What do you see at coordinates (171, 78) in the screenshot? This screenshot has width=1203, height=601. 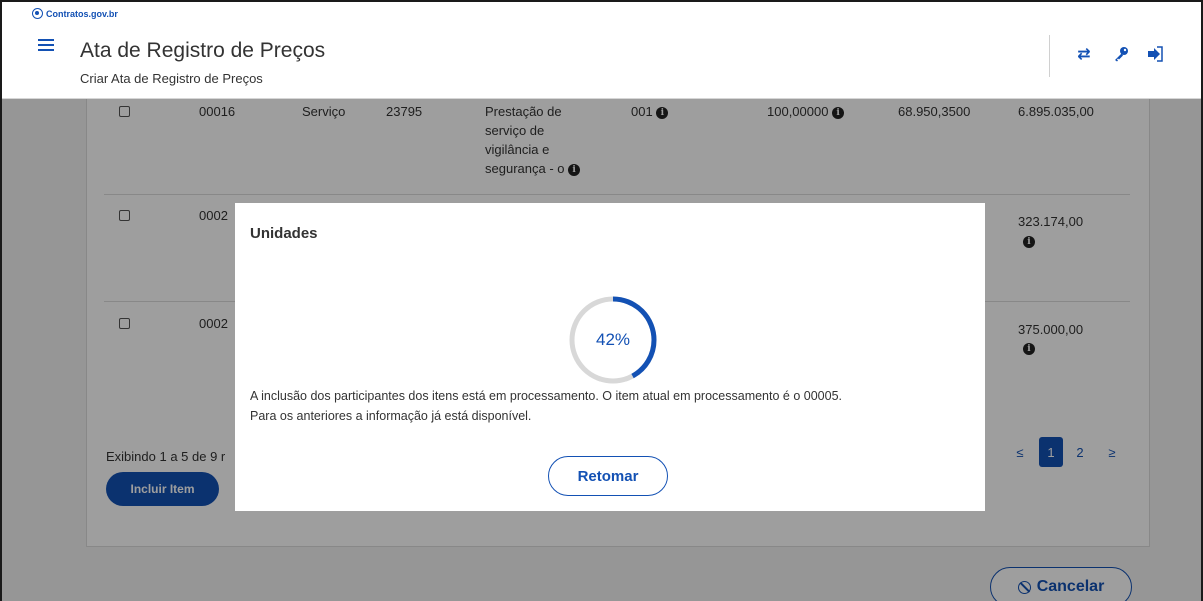 I see `page-subtitle: Criar Ata de Registro de Preços` at bounding box center [171, 78].